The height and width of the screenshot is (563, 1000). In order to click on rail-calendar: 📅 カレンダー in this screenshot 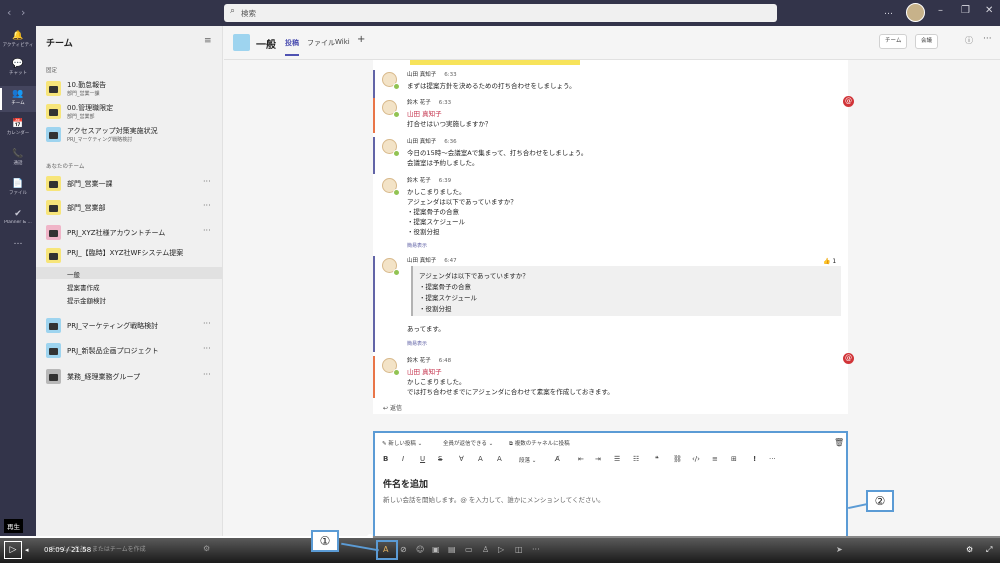, I will do `click(18, 129)`.